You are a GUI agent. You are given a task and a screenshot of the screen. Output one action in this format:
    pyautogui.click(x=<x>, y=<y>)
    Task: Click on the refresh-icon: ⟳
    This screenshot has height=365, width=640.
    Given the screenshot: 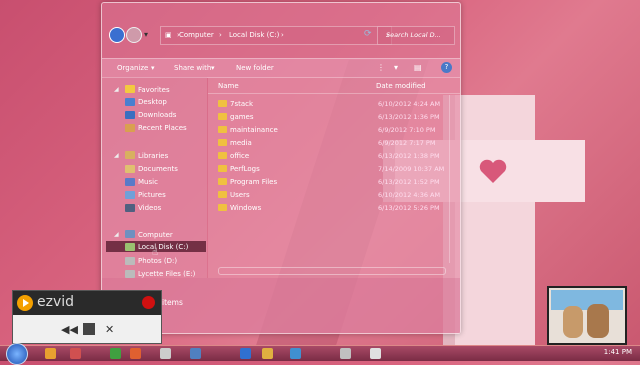 What is the action you would take?
    pyautogui.click(x=368, y=34)
    